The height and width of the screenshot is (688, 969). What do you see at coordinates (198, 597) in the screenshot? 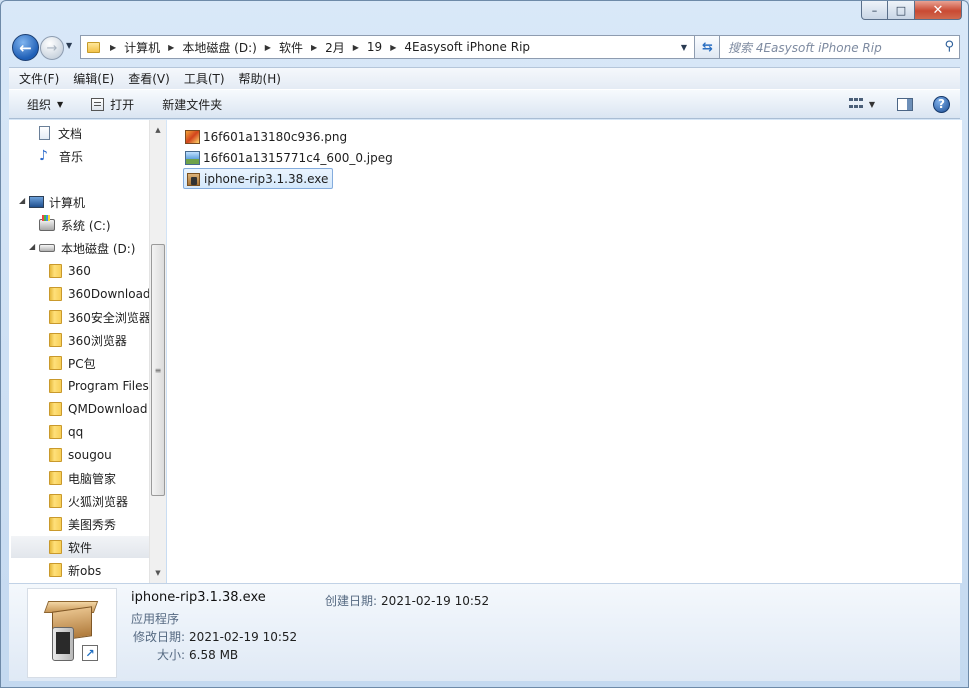
I see `detail-file-name: iphone-rip3.1.38.exe` at bounding box center [198, 597].